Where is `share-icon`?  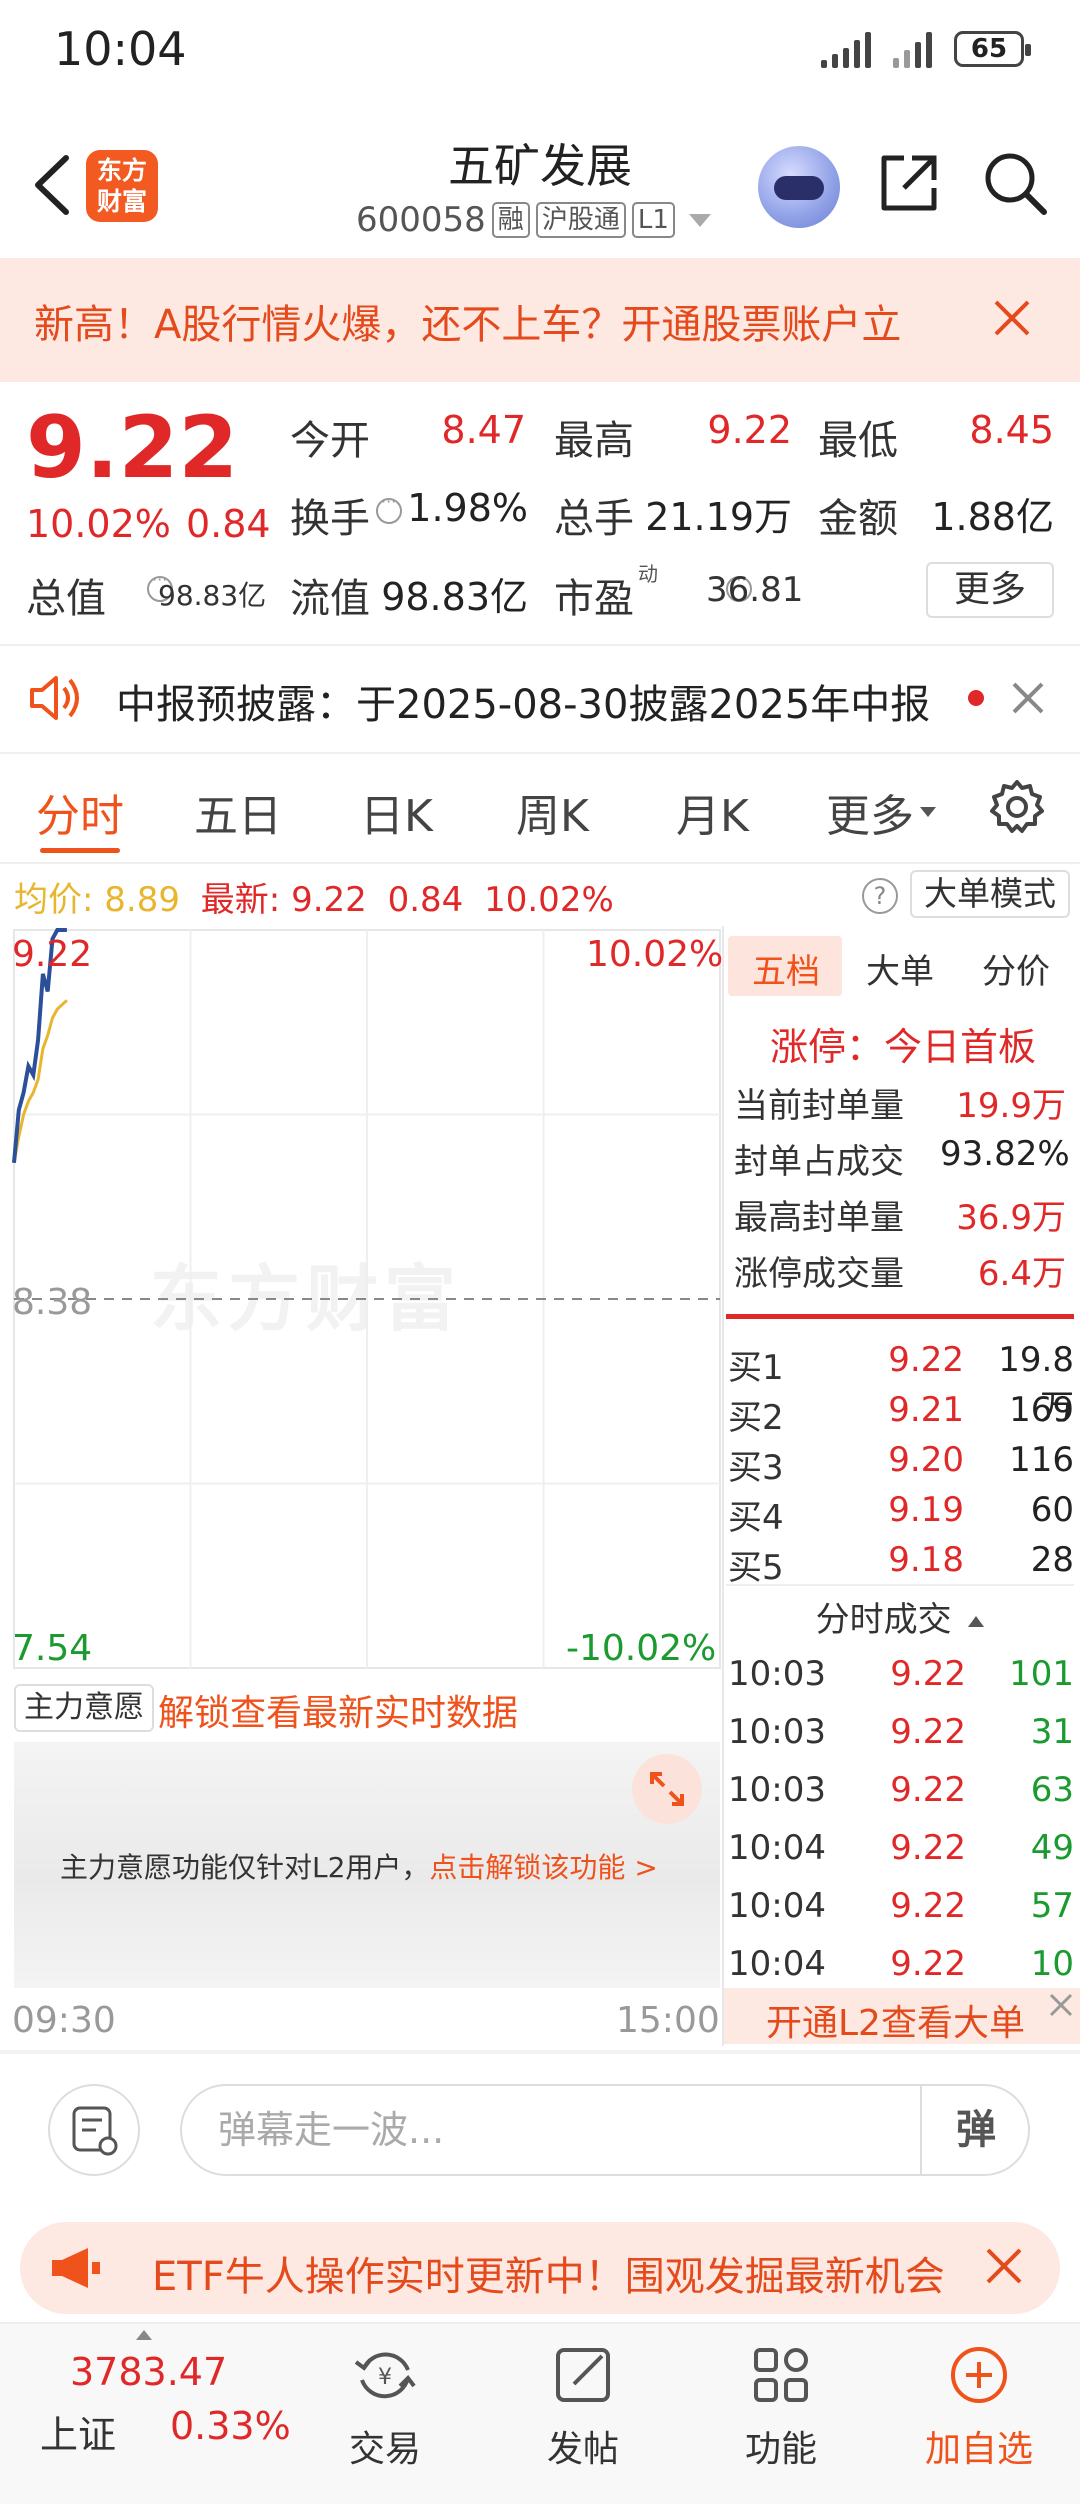 share-icon is located at coordinates (909, 183).